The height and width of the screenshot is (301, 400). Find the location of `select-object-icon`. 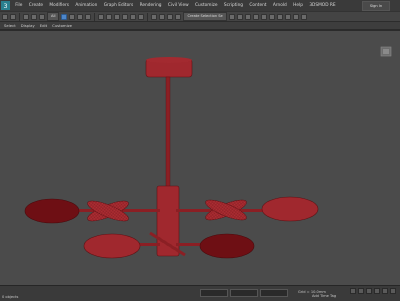

select-object-icon is located at coordinates (64, 16).